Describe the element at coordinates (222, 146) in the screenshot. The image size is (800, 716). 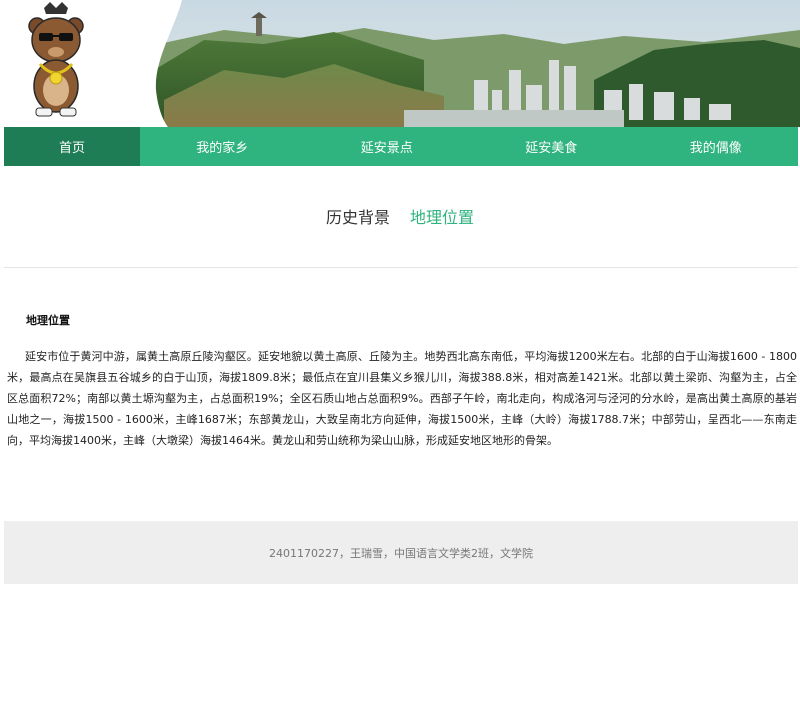
I see `nav-item-hometown: 我的家乡` at that location.